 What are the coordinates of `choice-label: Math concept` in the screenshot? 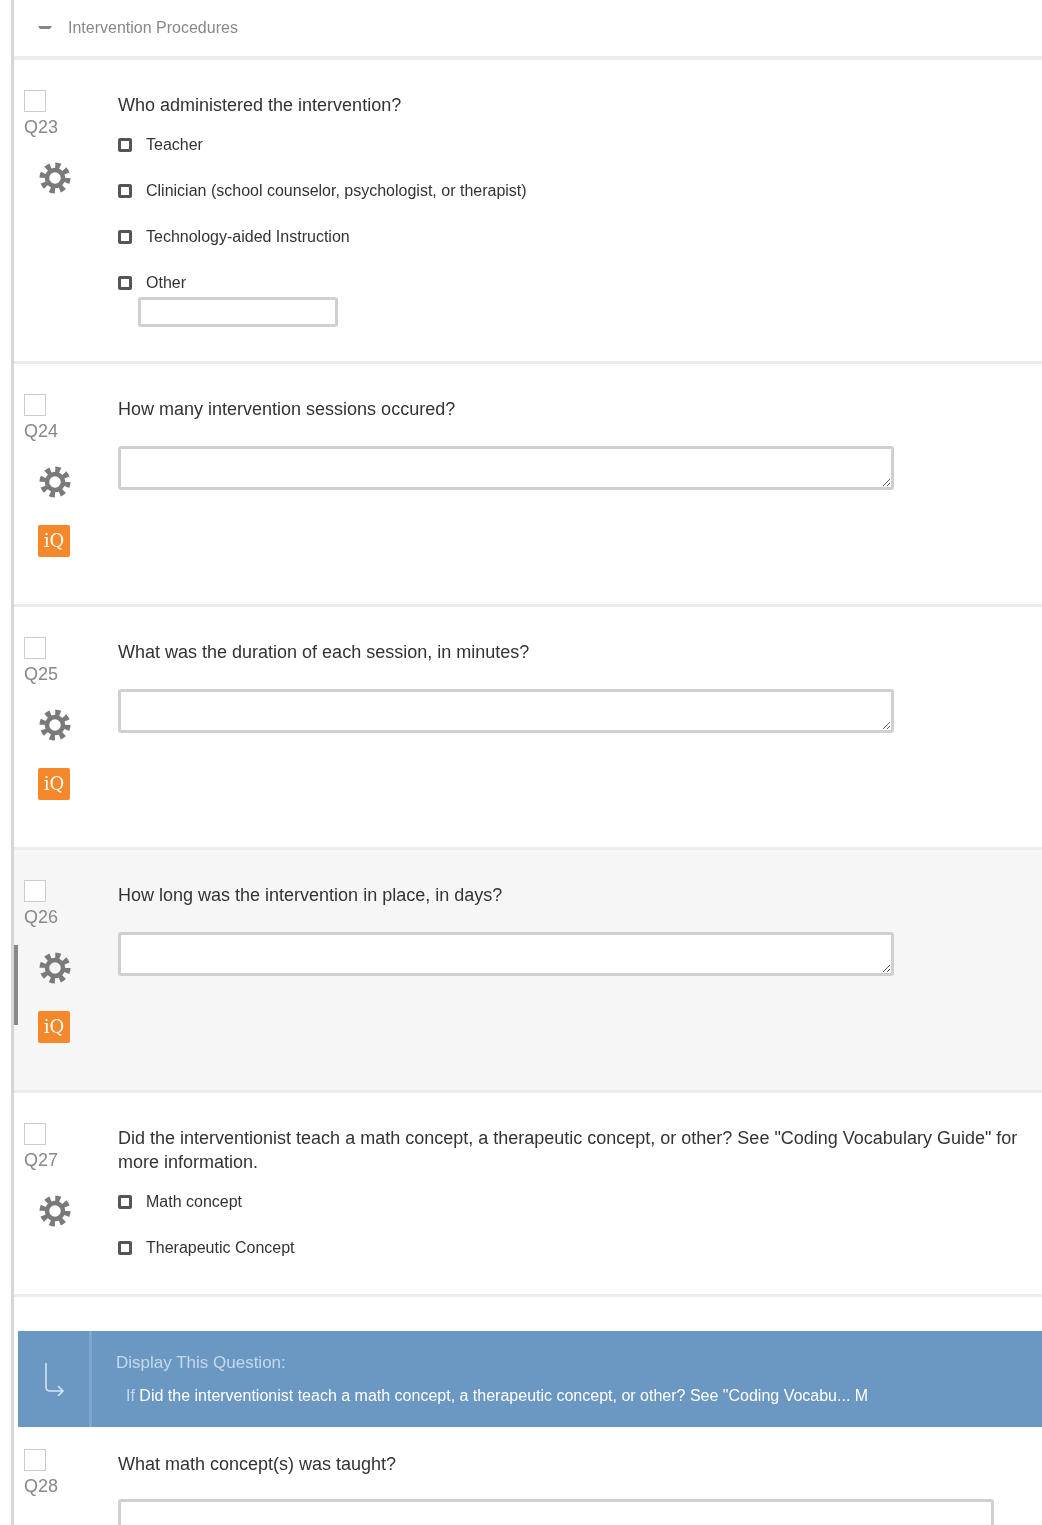 It's located at (194, 1202).